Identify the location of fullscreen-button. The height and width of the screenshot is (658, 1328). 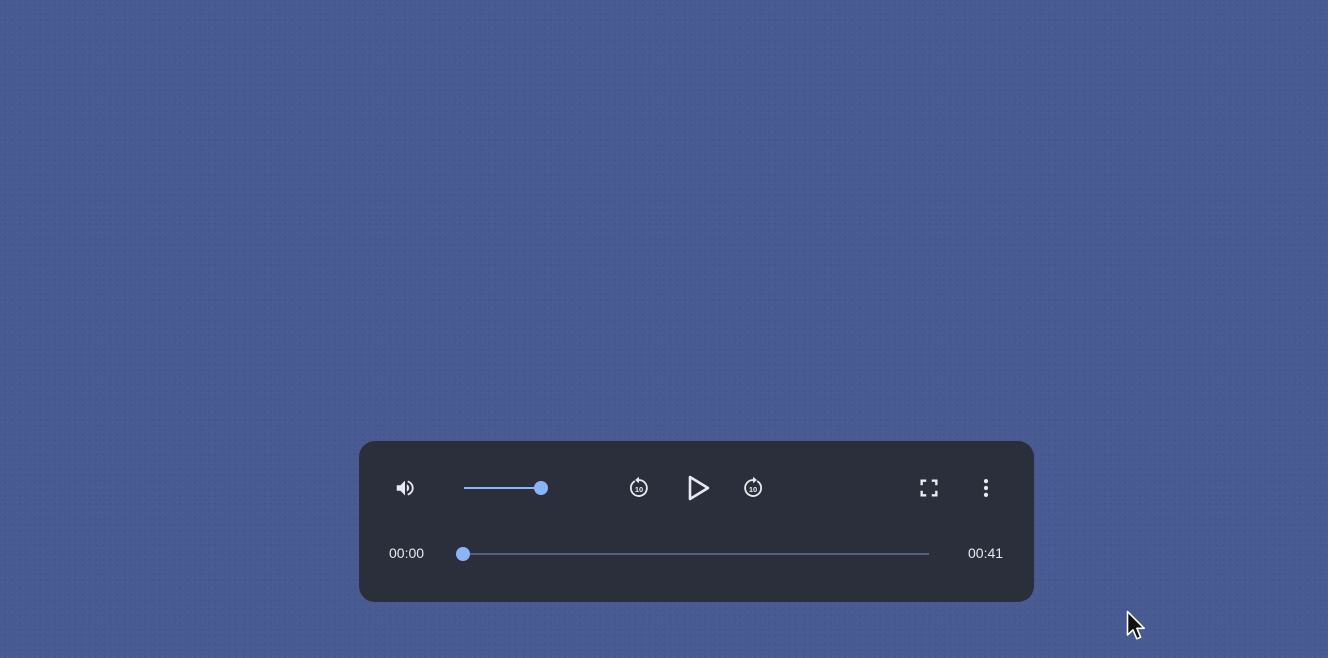
(929, 488).